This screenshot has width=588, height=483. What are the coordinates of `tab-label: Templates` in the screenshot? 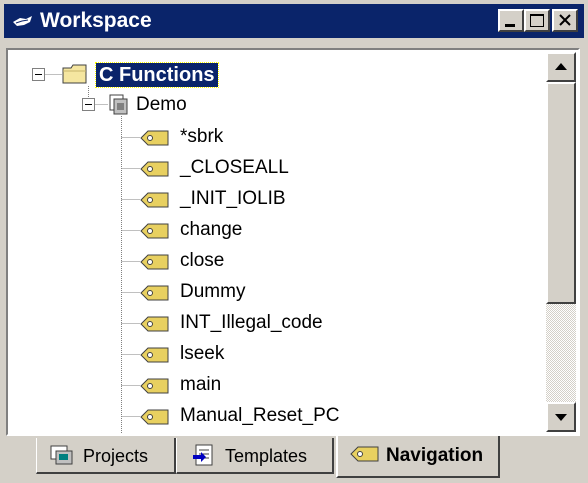 It's located at (266, 456).